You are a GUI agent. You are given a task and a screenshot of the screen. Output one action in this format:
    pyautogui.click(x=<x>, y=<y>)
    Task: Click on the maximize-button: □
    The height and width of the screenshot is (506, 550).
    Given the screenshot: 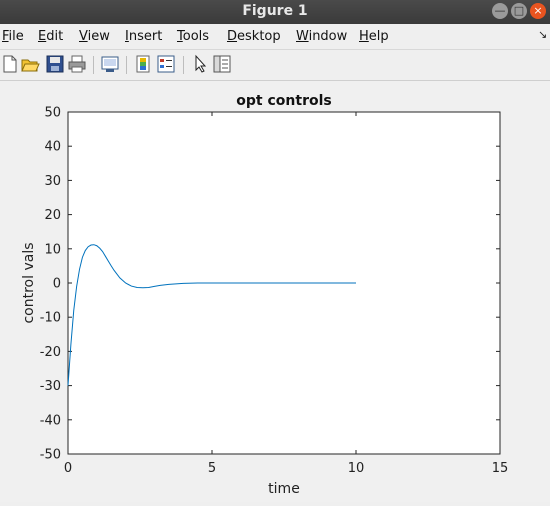 What is the action you would take?
    pyautogui.click(x=519, y=11)
    